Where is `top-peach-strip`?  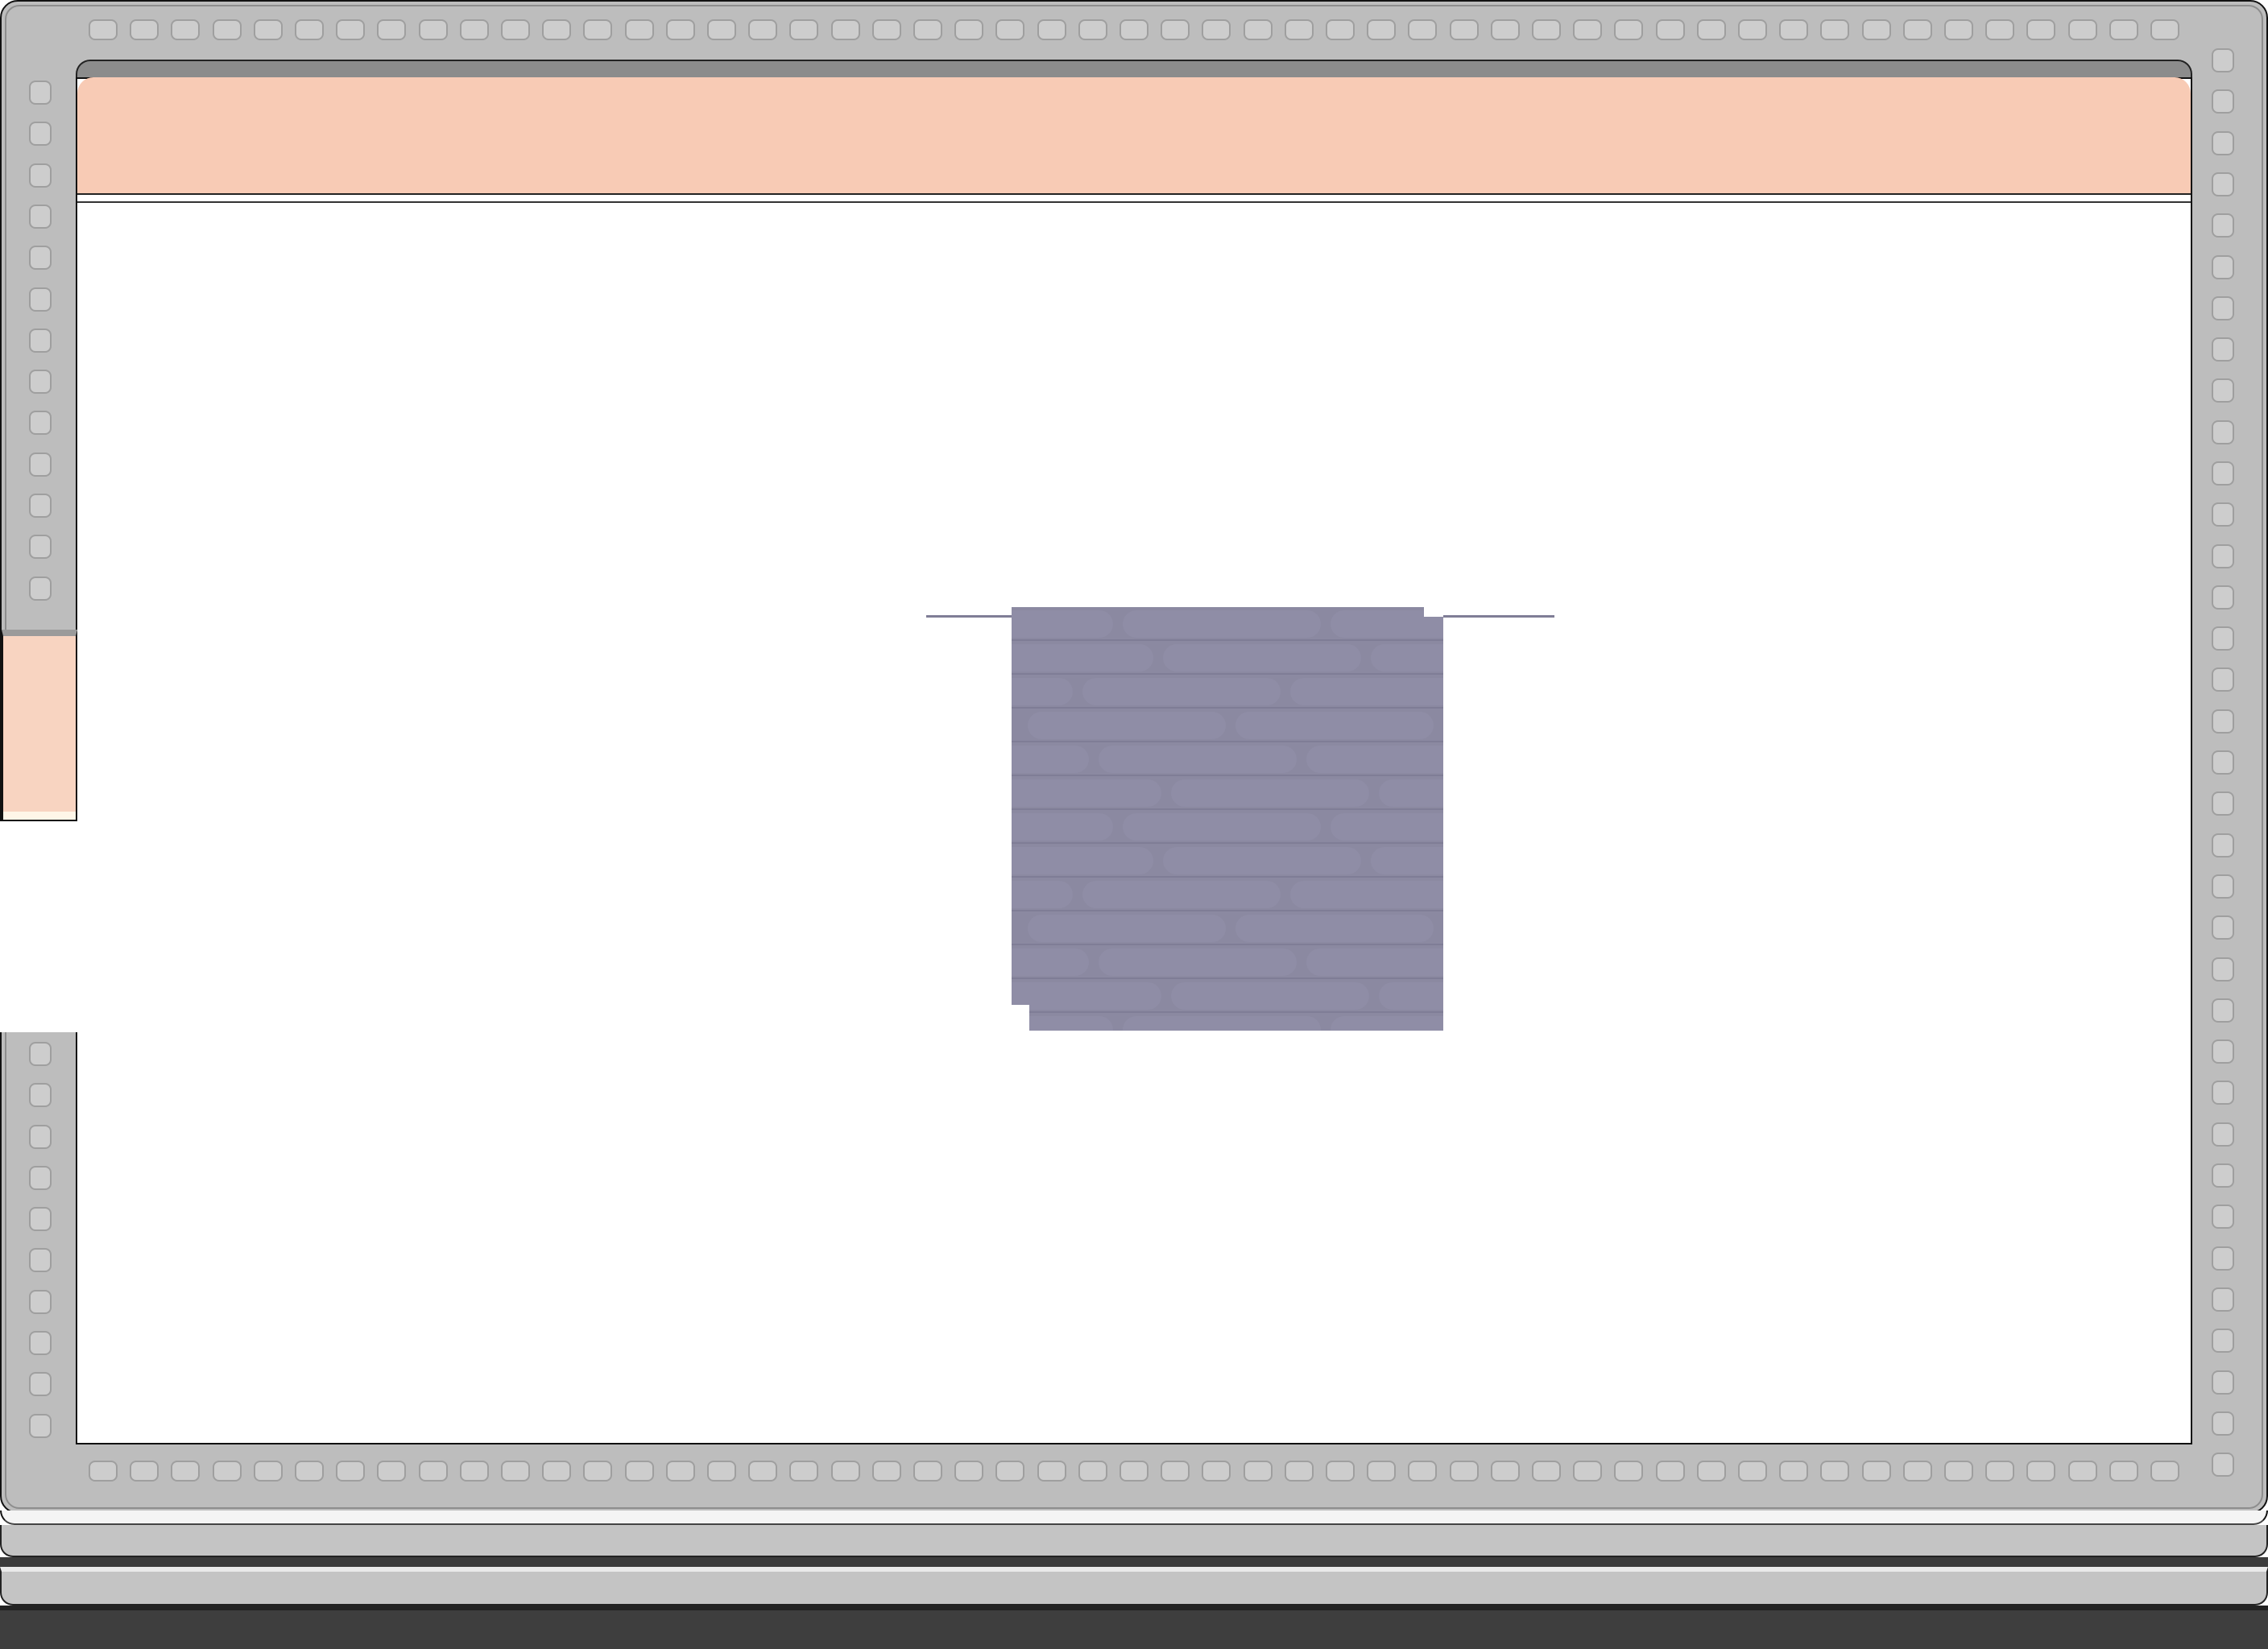
top-peach-strip is located at coordinates (1134, 136).